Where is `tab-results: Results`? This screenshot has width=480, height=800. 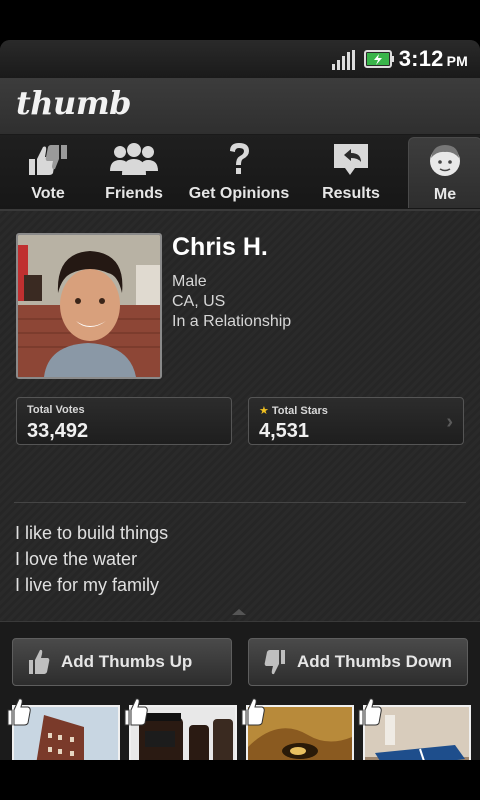 tab-results: Results is located at coordinates (351, 174).